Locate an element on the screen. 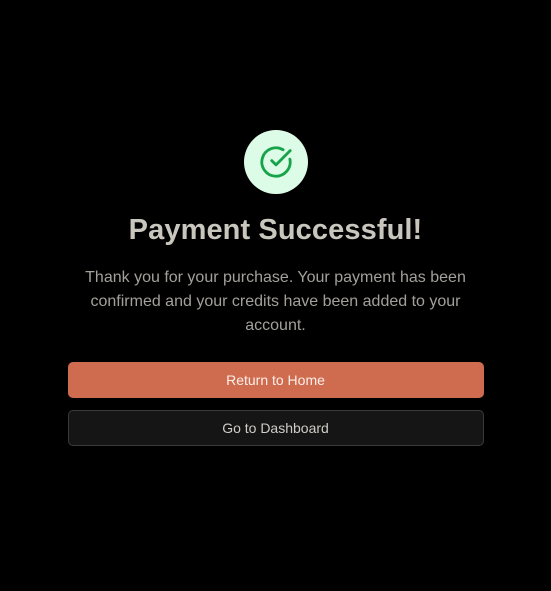 The width and height of the screenshot is (551, 591). action-buttons: Return to Home Go to Dashboard is located at coordinates (275, 404).